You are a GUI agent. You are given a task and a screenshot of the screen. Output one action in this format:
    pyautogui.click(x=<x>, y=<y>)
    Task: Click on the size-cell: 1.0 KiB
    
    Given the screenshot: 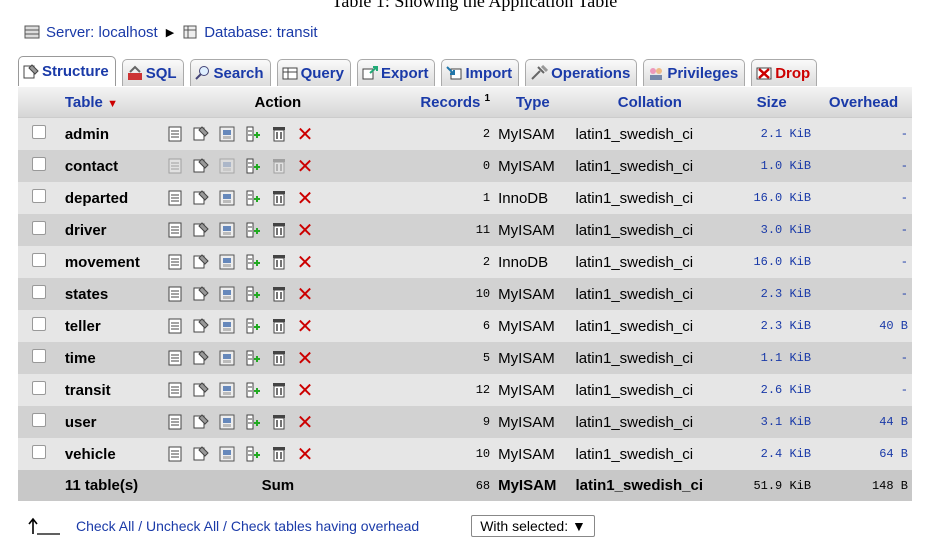 What is the action you would take?
    pyautogui.click(x=772, y=166)
    